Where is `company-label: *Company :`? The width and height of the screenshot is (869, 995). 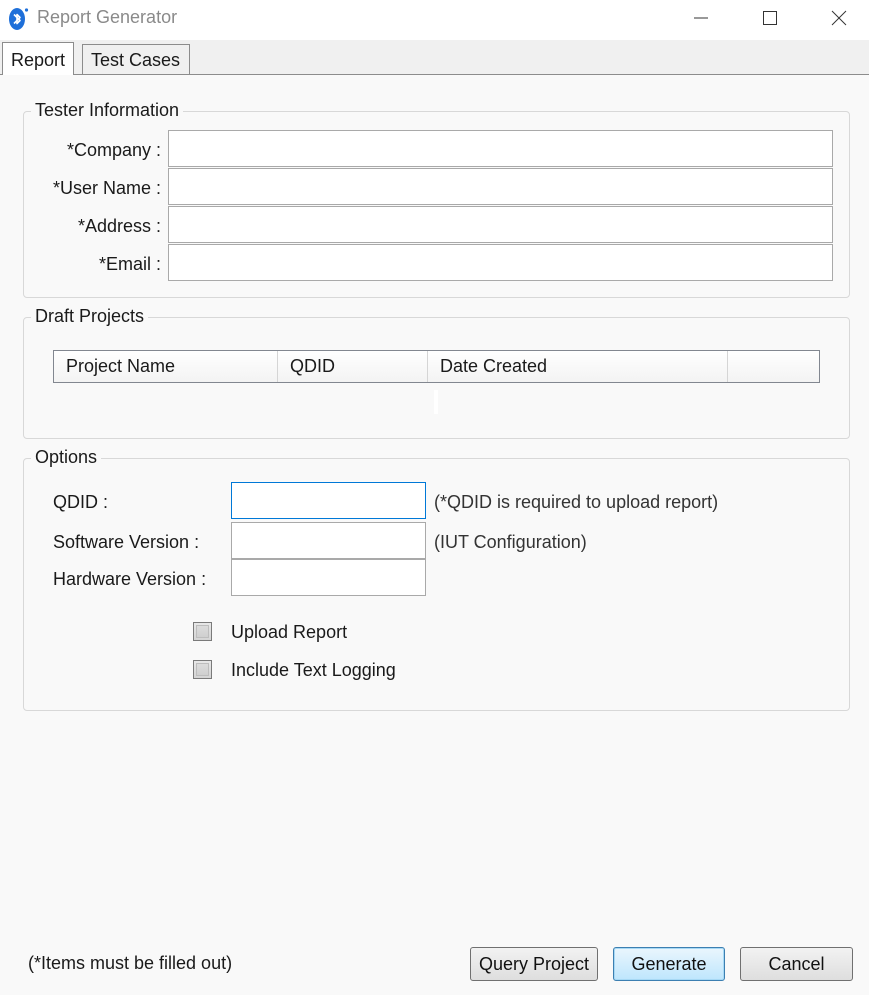
company-label: *Company : is located at coordinates (113, 150).